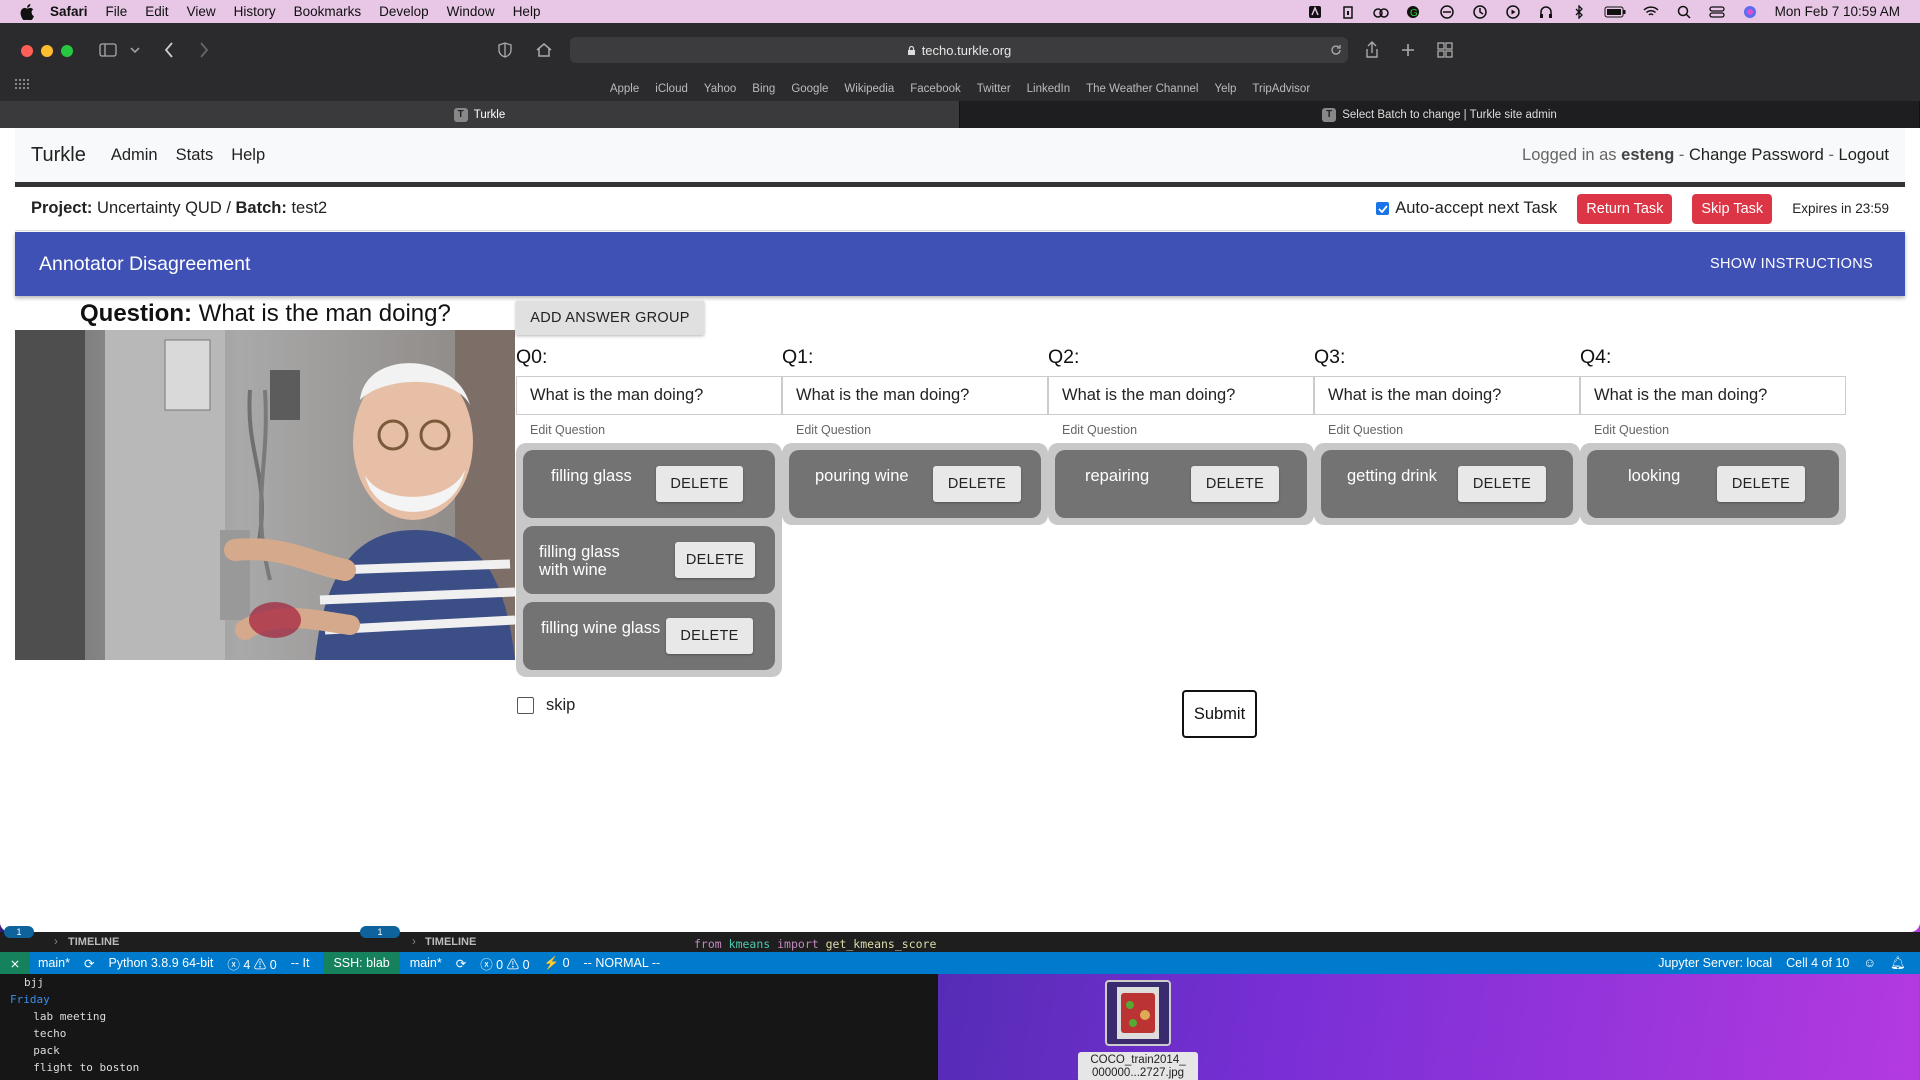 Image resolution: width=1920 pixels, height=1080 pixels. Describe the element at coordinates (557, 963) in the screenshot. I see `ports-count: ⚡ 0` at that location.